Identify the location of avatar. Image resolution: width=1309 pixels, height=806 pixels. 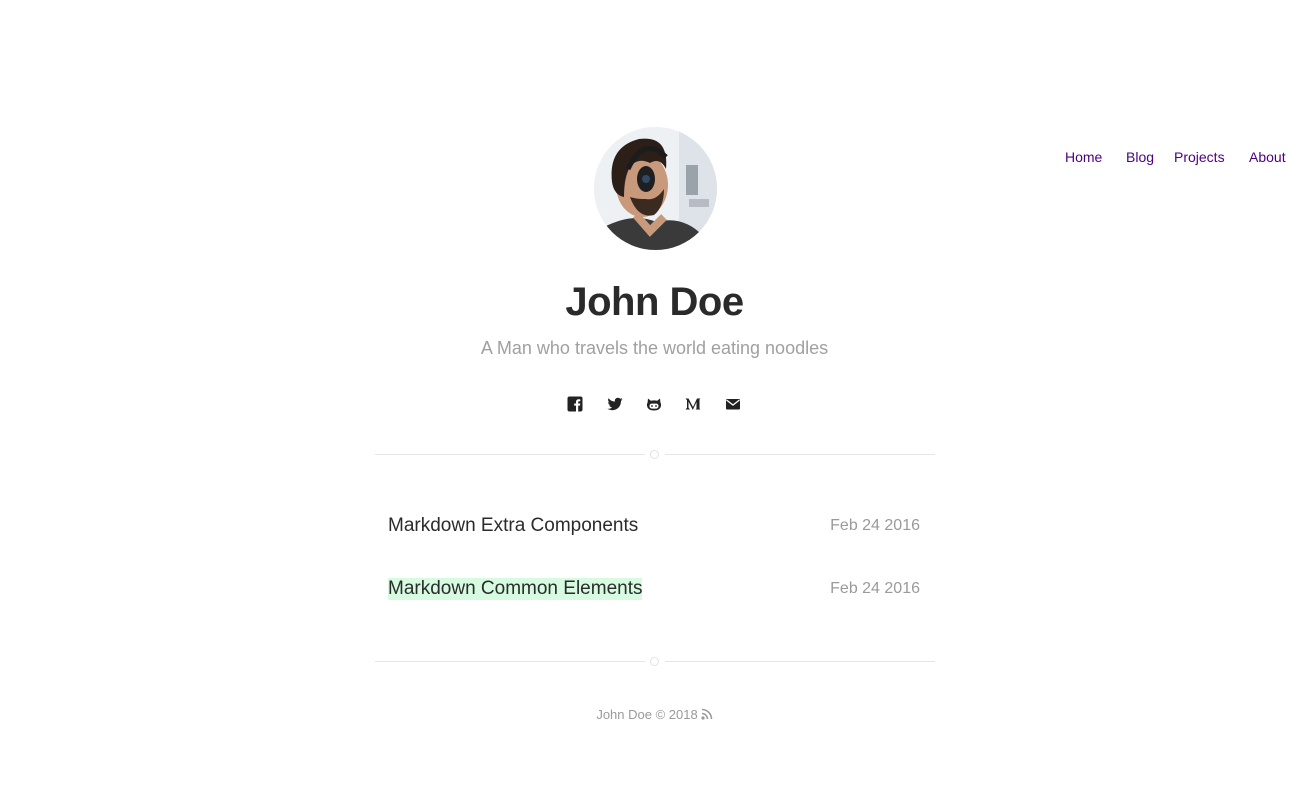
(655, 188).